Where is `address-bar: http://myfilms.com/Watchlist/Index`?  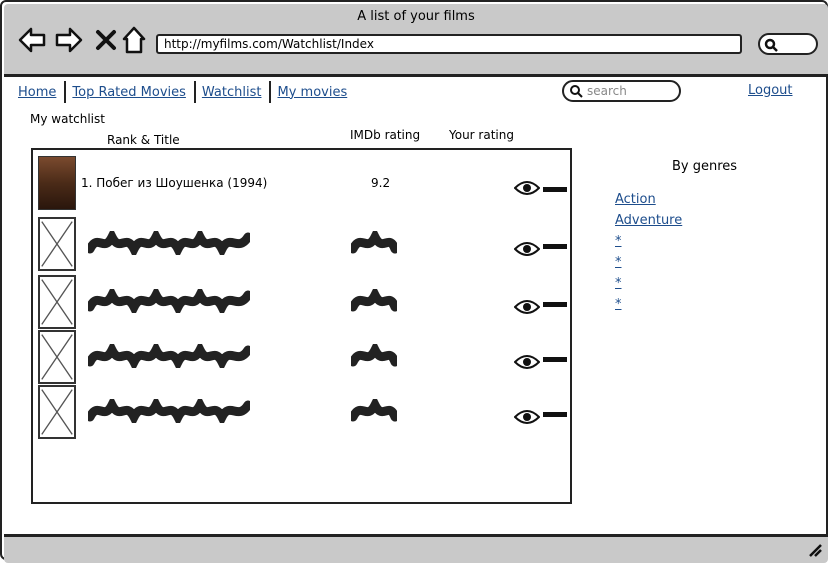
address-bar: http://myfilms.com/Watchlist/Index is located at coordinates (449, 44).